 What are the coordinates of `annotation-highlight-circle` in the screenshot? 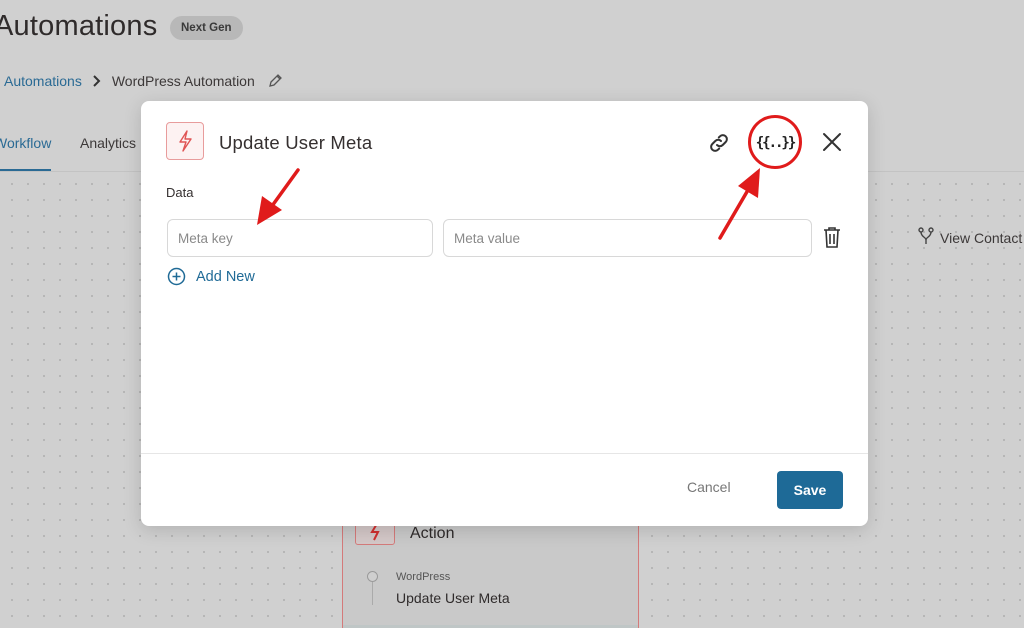 It's located at (775, 142).